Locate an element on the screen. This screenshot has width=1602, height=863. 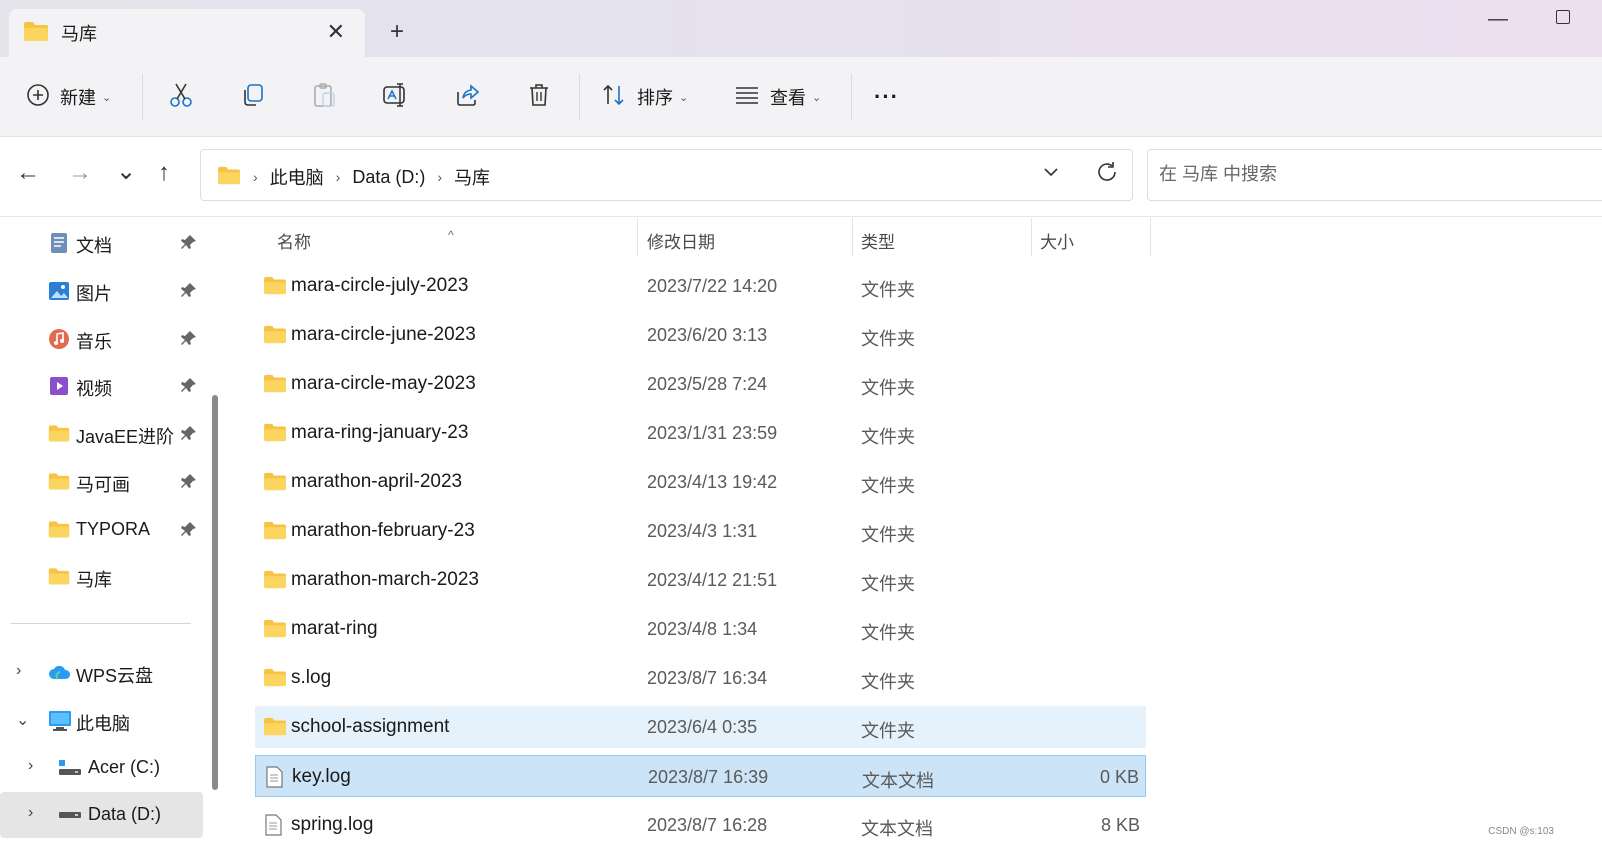
sidebar-item-videos: 视频 is located at coordinates (101, 386).